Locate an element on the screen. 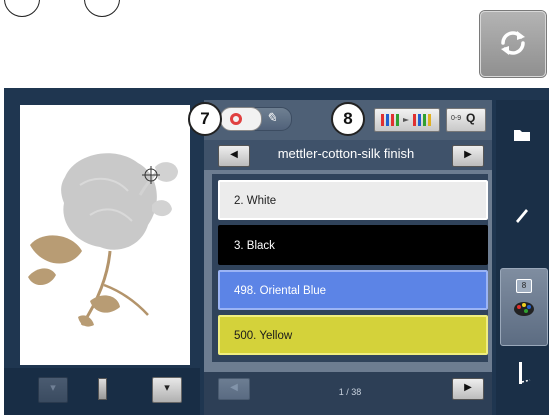  pencil-icon: ✎ is located at coordinates (271, 117).